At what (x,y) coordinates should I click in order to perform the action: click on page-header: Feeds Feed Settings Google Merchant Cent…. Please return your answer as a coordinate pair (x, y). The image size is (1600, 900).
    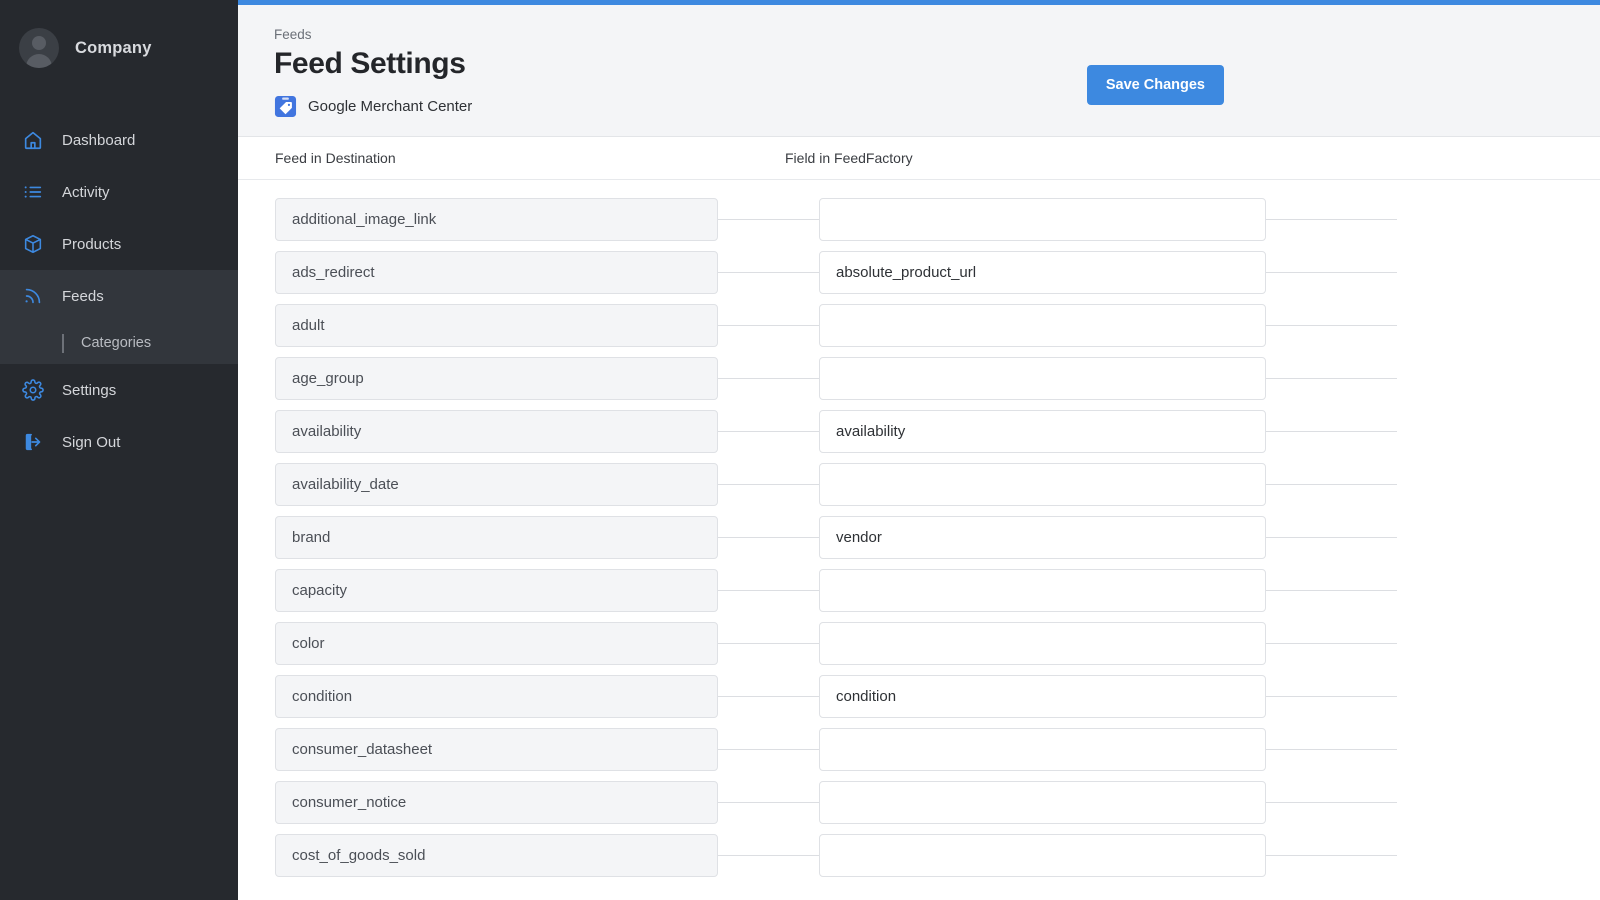
    Looking at the image, I should click on (919, 71).